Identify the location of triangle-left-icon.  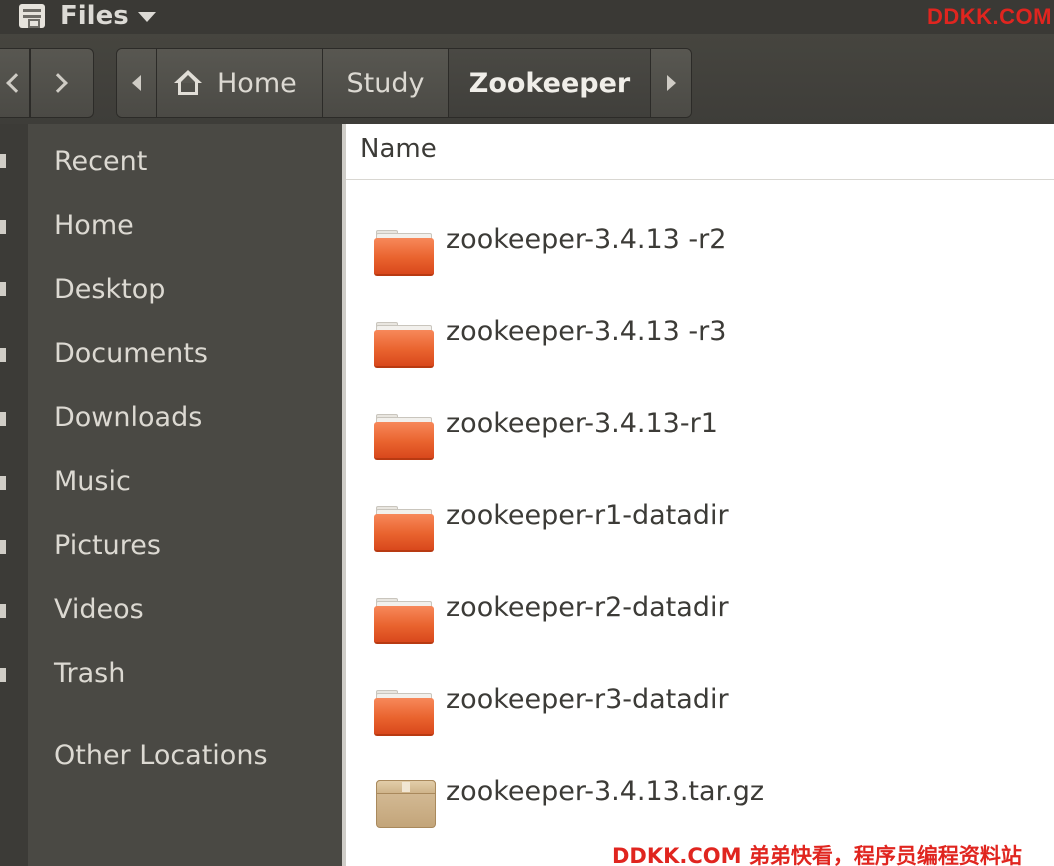
(136, 83).